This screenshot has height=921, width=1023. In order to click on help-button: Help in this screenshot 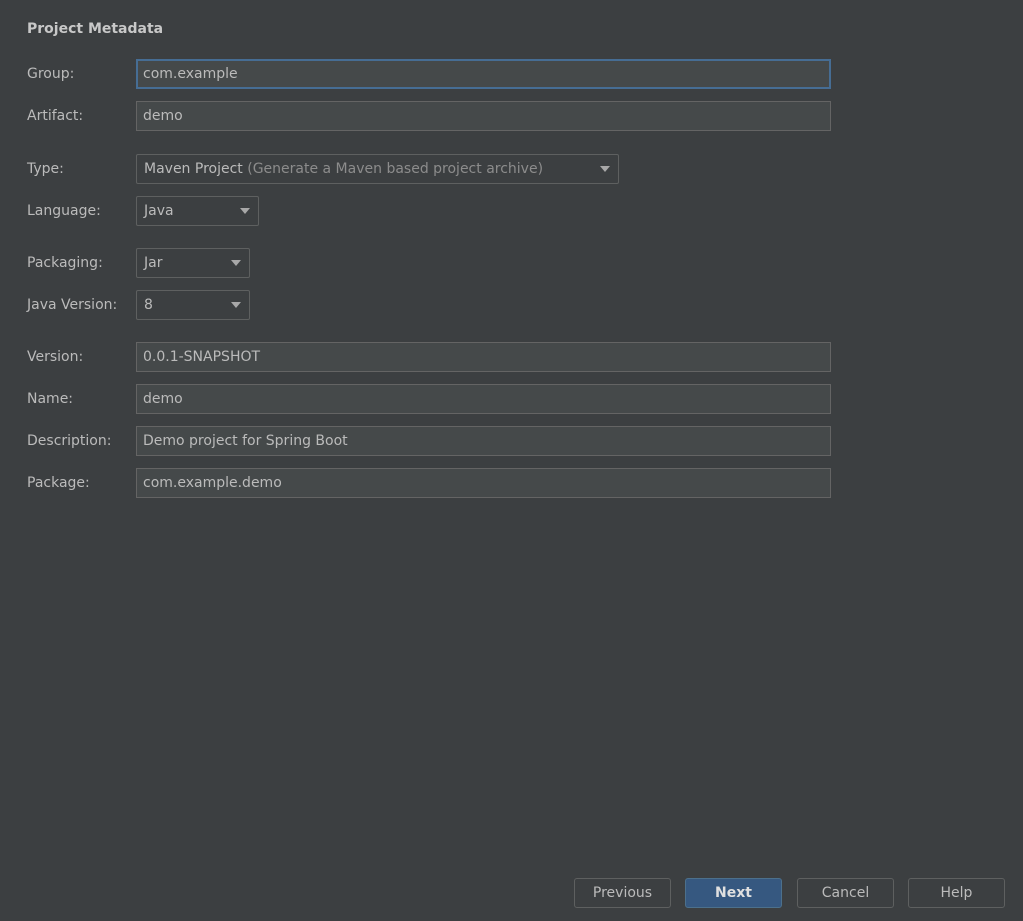, I will do `click(956, 893)`.